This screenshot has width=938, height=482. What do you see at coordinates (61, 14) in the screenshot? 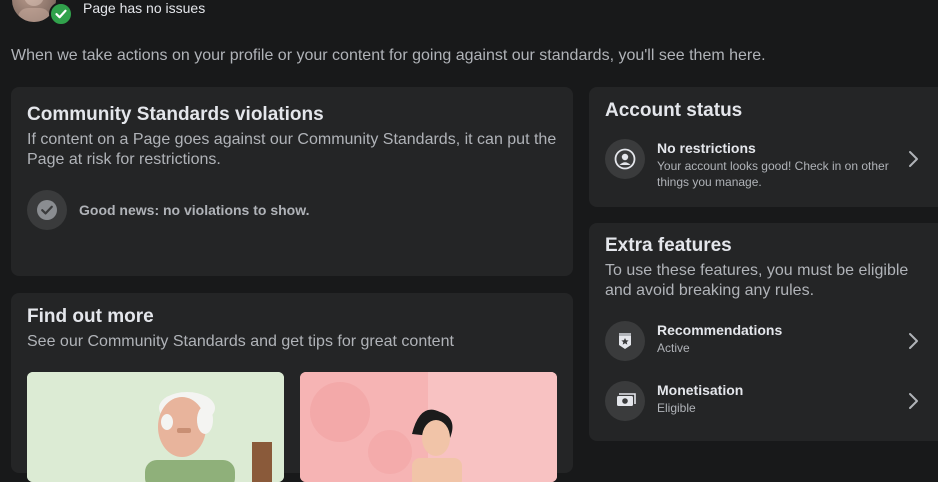
I see `check-badge-icon` at bounding box center [61, 14].